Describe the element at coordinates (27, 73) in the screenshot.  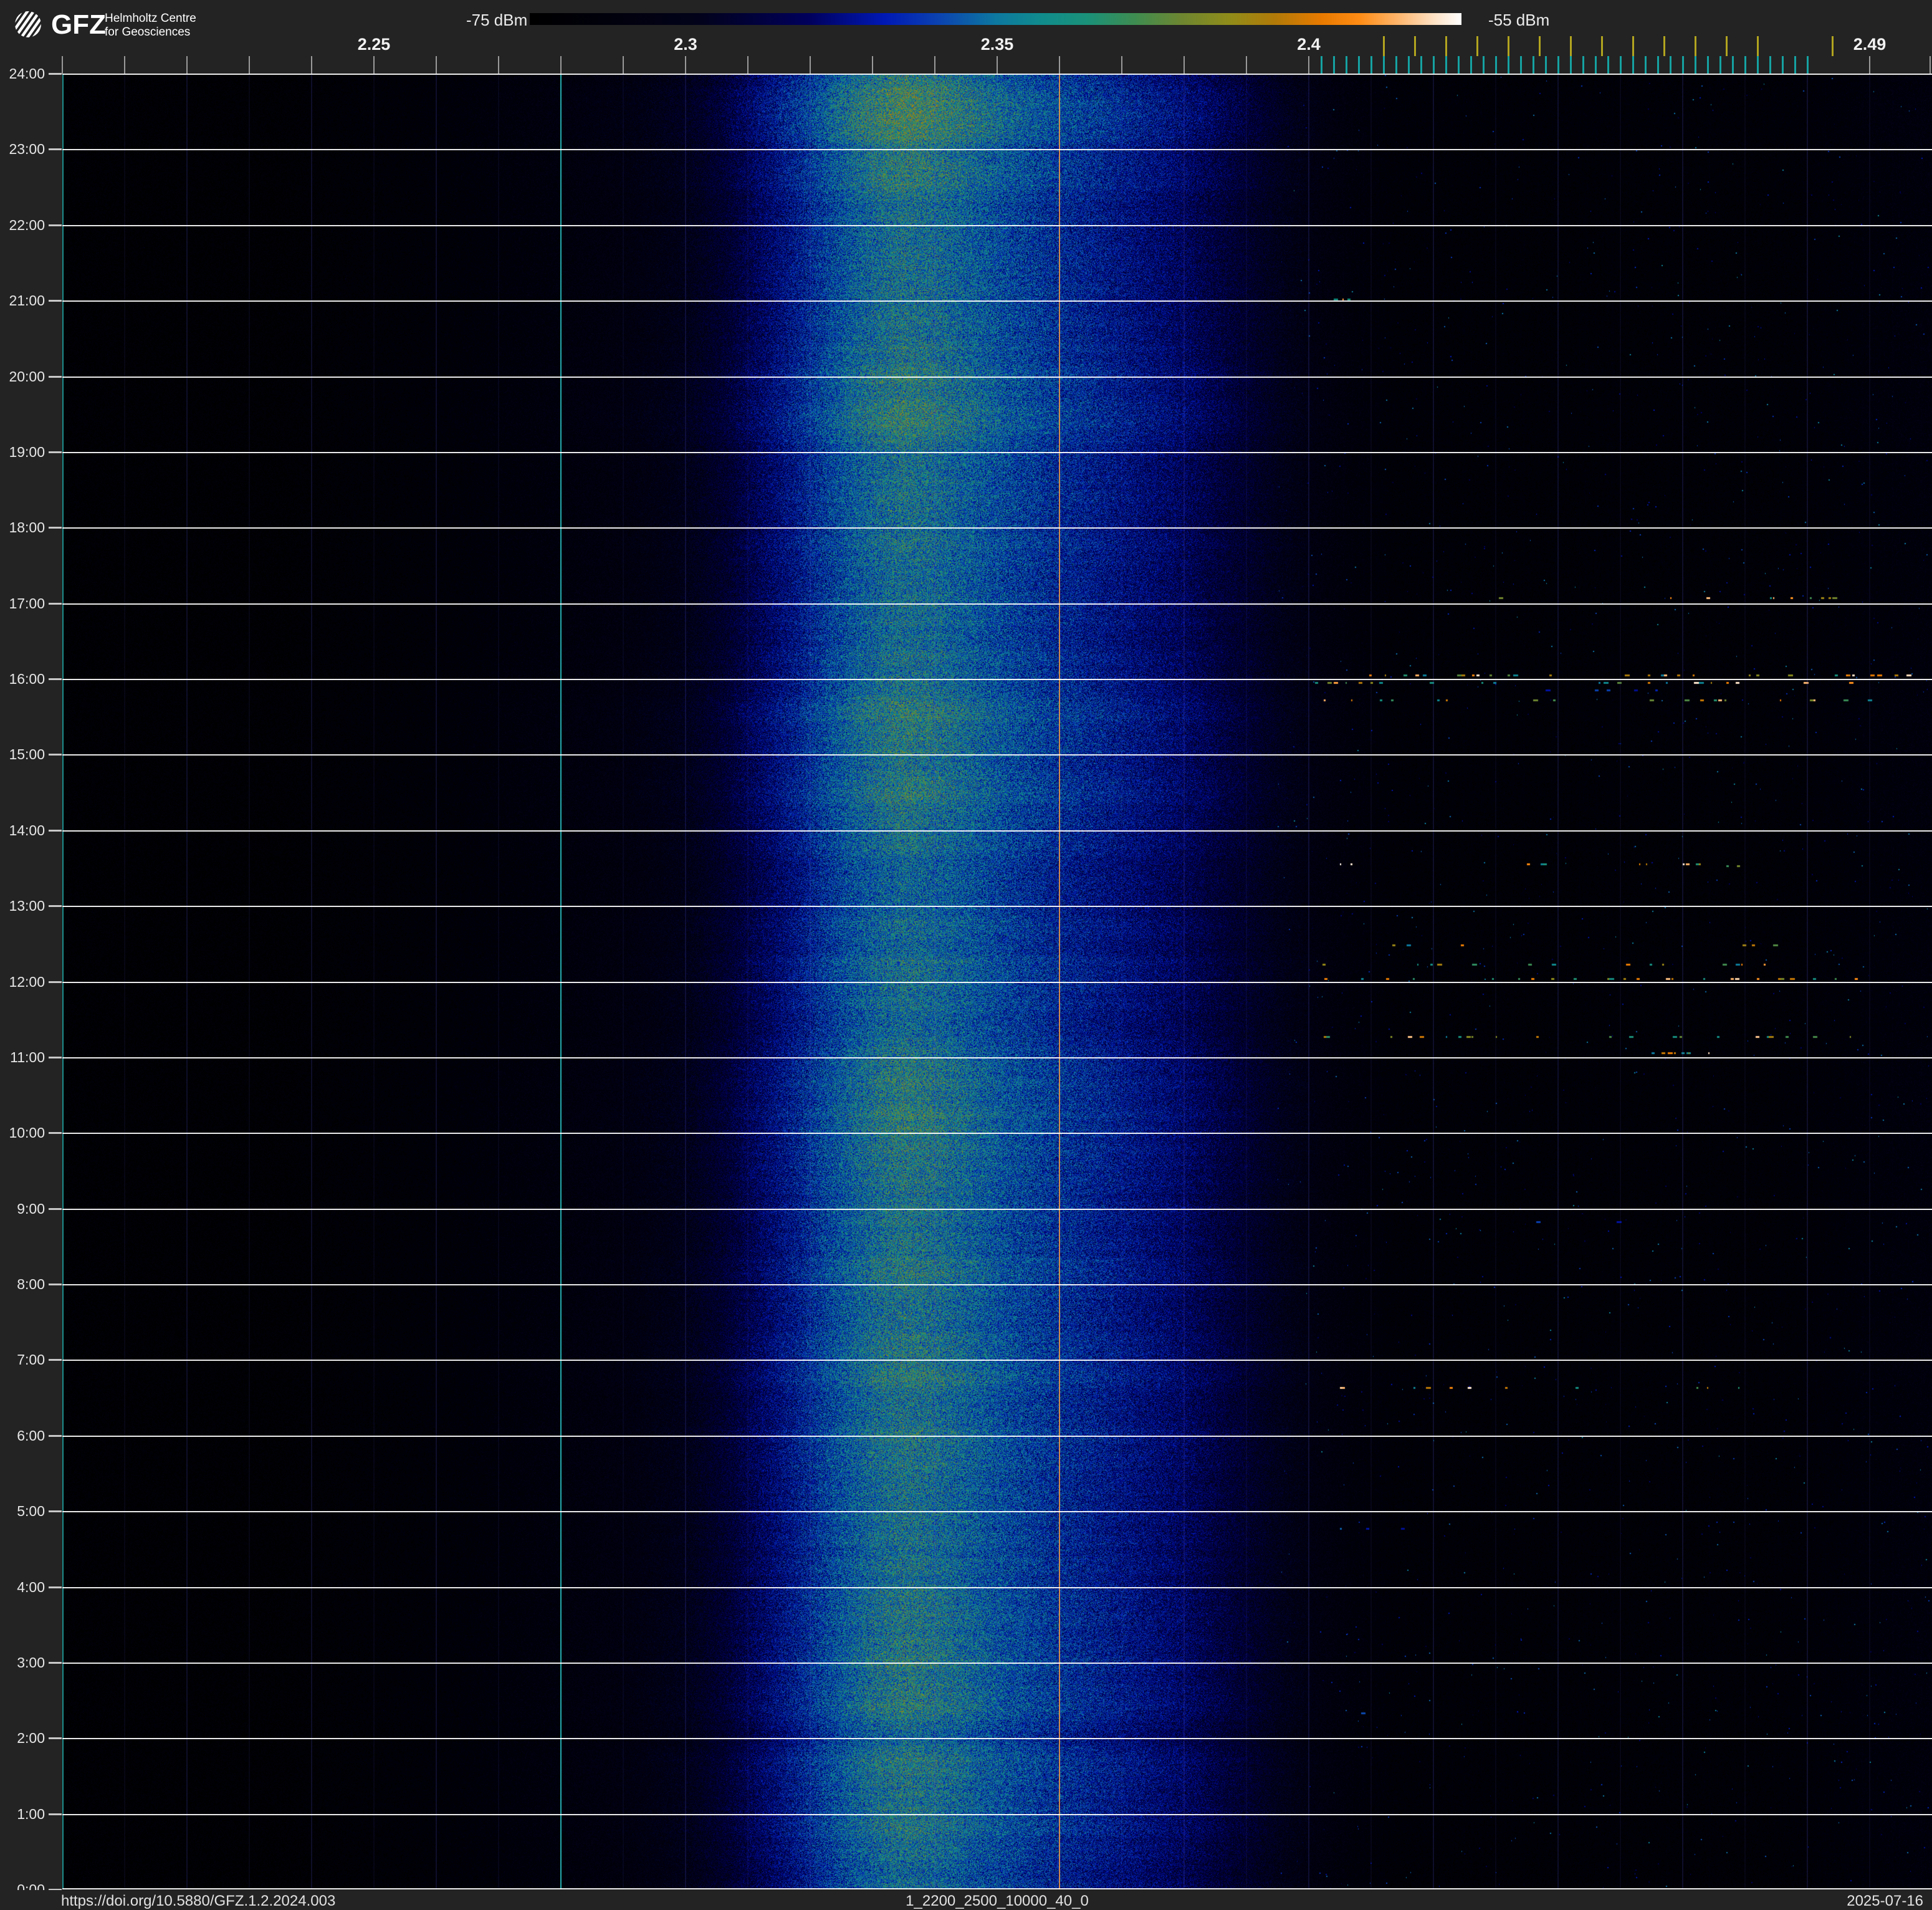
I see `hour-label: 24:00` at that location.